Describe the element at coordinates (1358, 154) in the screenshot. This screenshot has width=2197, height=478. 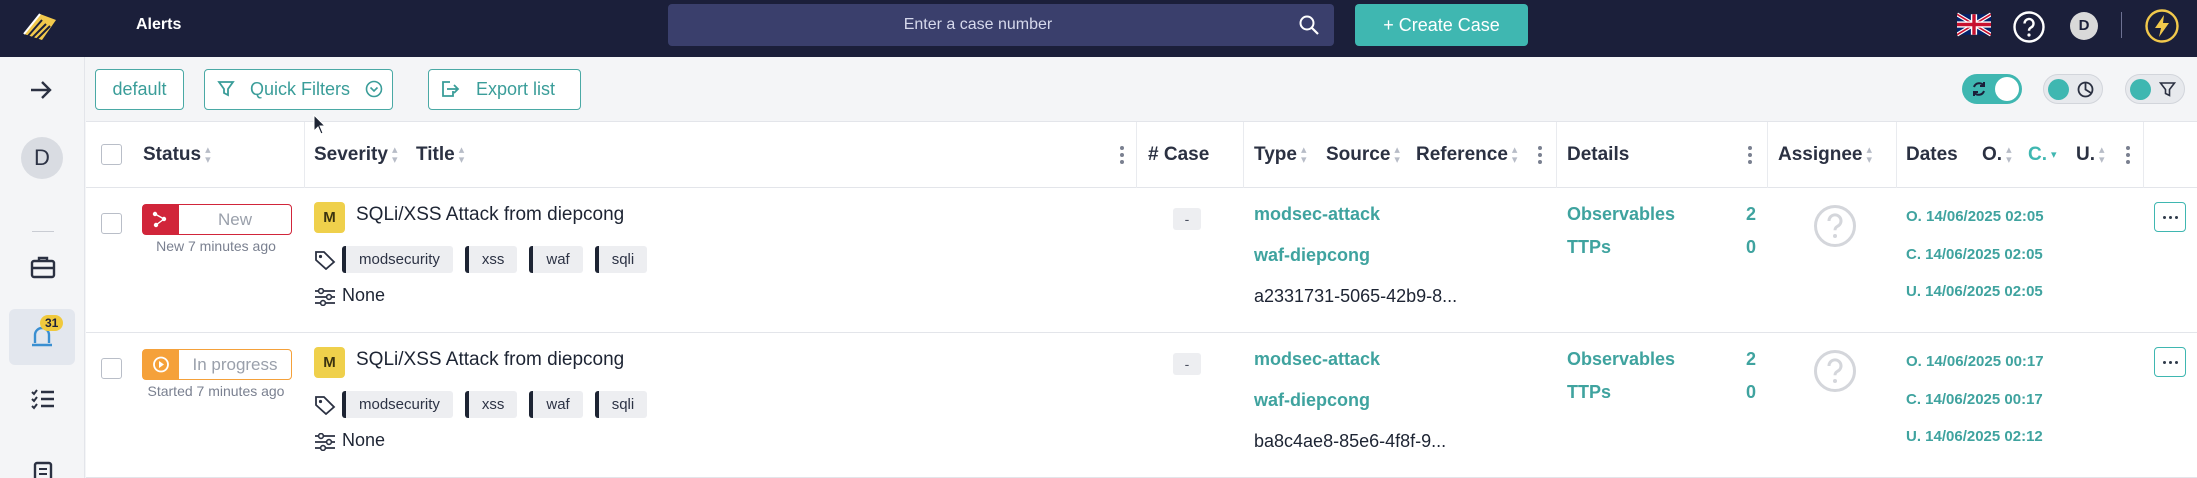
I see `column-label: Source` at that location.